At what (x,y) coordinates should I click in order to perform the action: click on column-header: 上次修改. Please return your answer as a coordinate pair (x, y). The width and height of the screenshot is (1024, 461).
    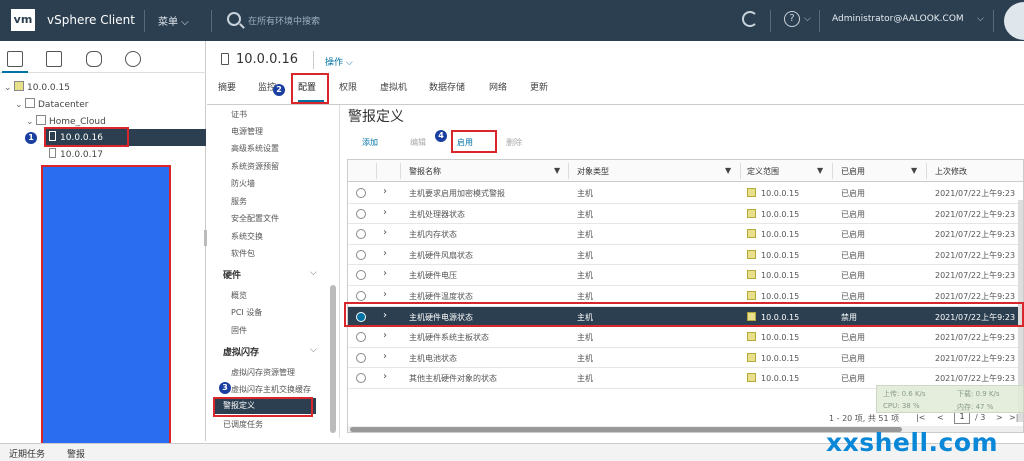
    Looking at the image, I should click on (951, 171).